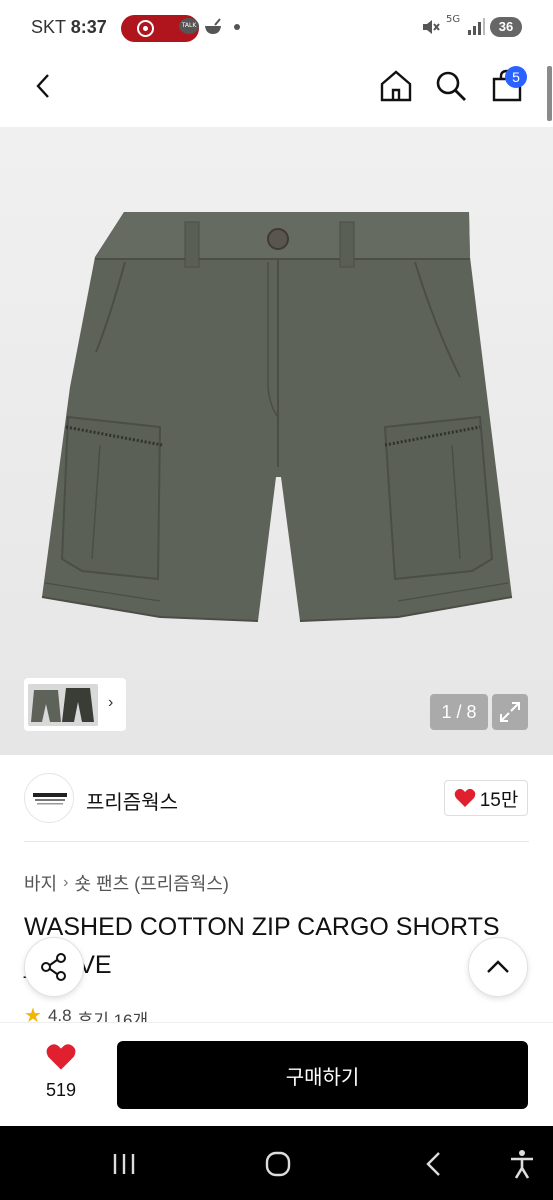  I want to click on accessibility-icon, so click(522, 1164).